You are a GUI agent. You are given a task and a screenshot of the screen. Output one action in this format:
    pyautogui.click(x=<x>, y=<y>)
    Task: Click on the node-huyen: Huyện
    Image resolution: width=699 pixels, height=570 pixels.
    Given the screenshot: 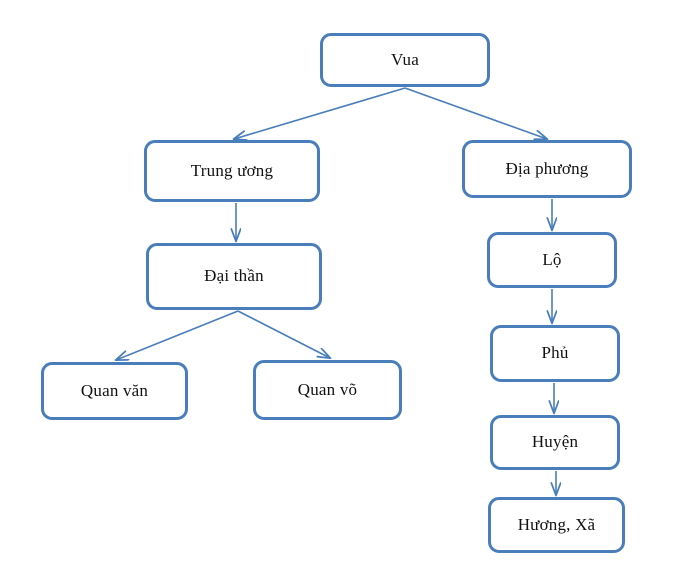 What is the action you would take?
    pyautogui.click(x=555, y=442)
    